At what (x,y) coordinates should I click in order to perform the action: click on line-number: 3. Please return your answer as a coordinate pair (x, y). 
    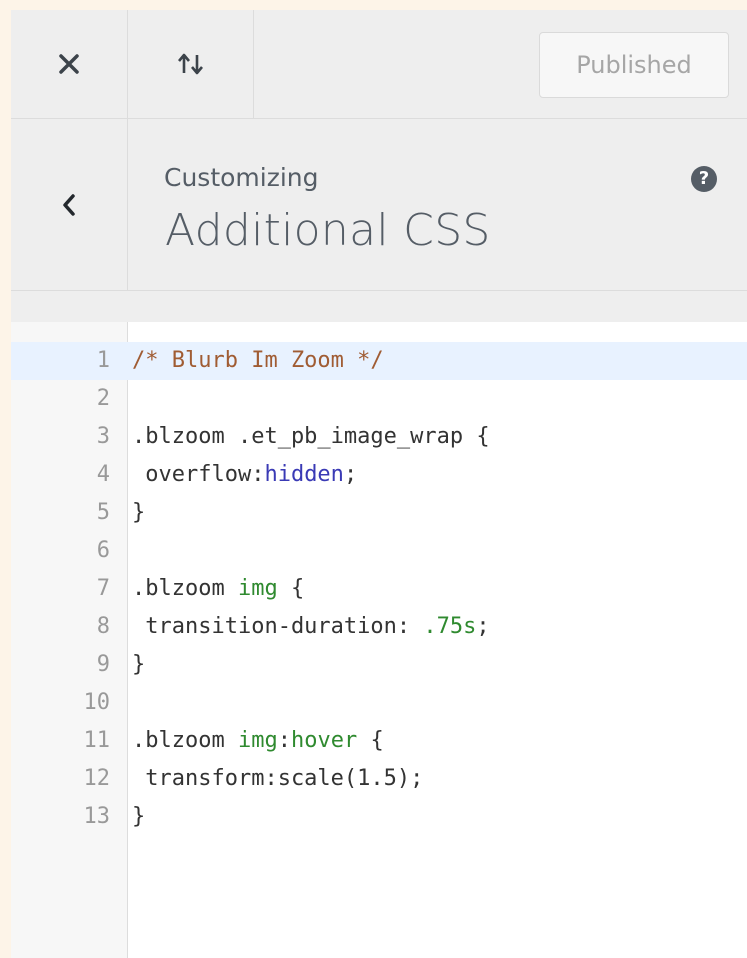
    Looking at the image, I should click on (103, 436).